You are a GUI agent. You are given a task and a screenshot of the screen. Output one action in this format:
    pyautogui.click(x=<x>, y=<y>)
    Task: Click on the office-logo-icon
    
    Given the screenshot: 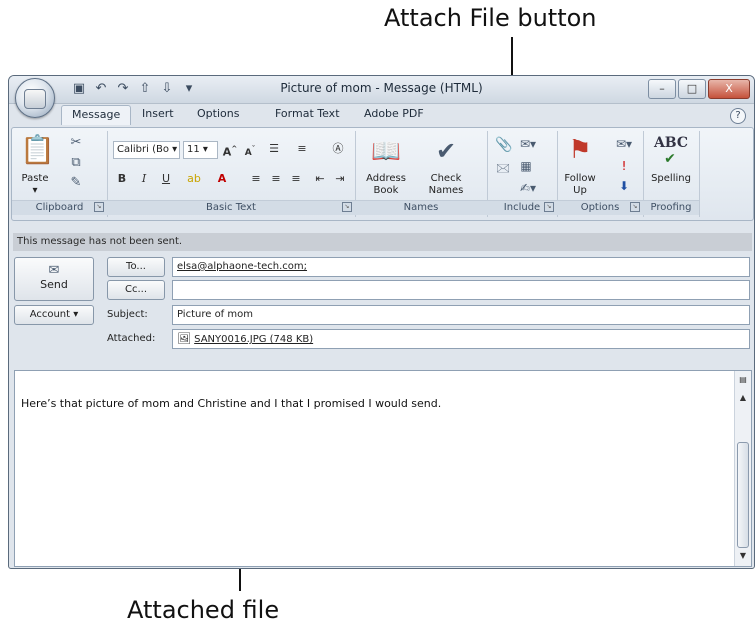 What is the action you would take?
    pyautogui.click(x=35, y=99)
    